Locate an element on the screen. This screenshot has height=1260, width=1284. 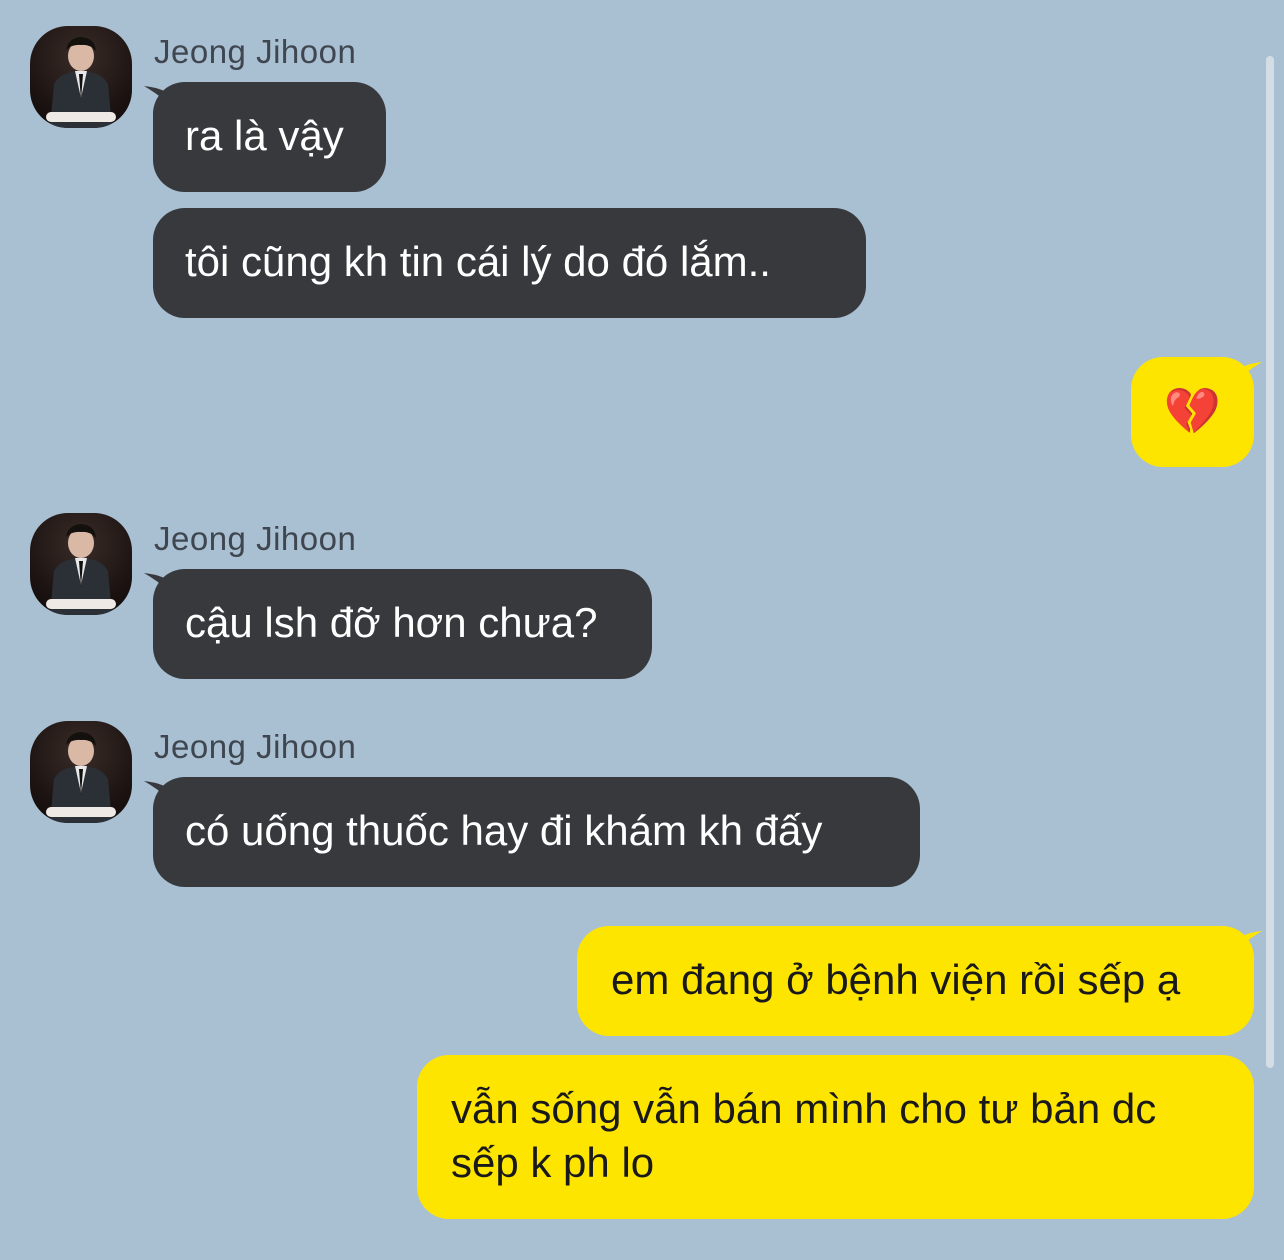
incoming-message-bubble: cậu lsh đỡ hơn chưa? is located at coordinates (402, 624).